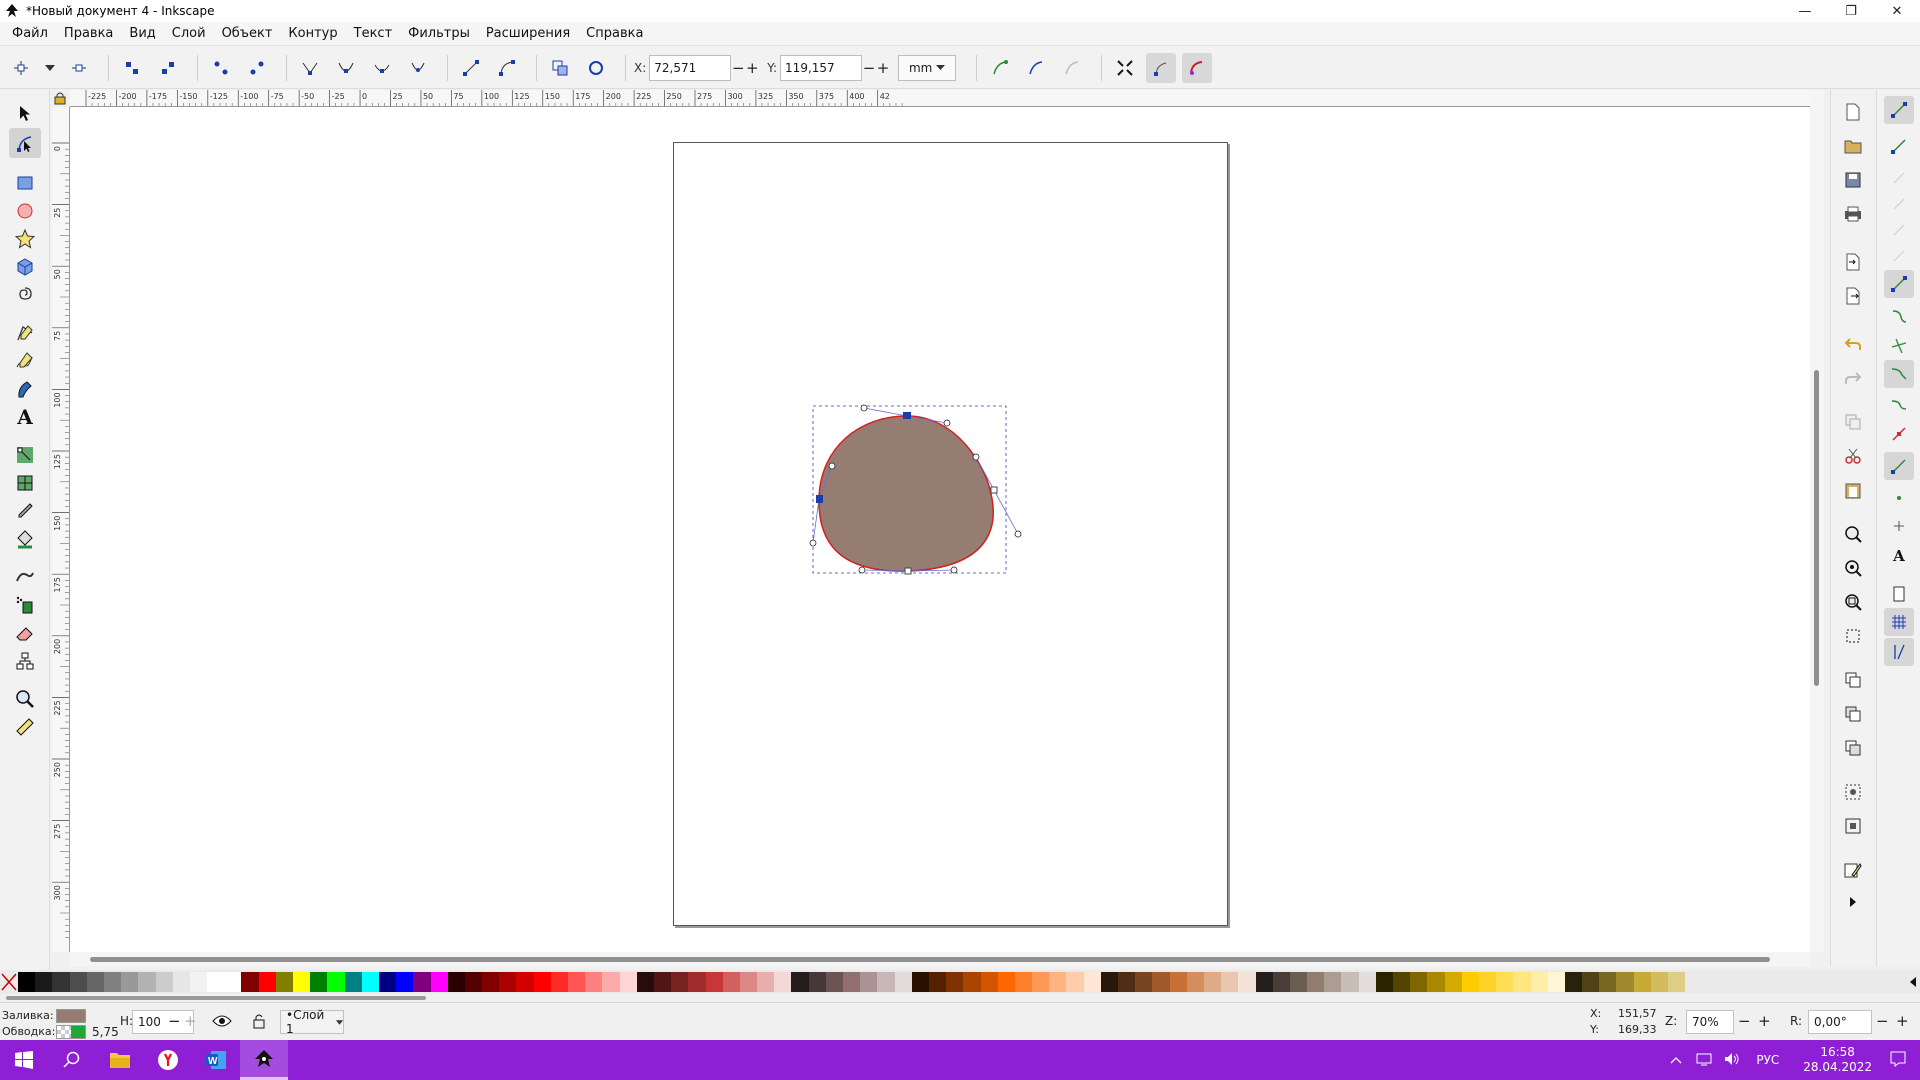 This screenshot has height=1080, width=1920. What do you see at coordinates (71, 1032) in the screenshot?
I see `stroke-indicator` at bounding box center [71, 1032].